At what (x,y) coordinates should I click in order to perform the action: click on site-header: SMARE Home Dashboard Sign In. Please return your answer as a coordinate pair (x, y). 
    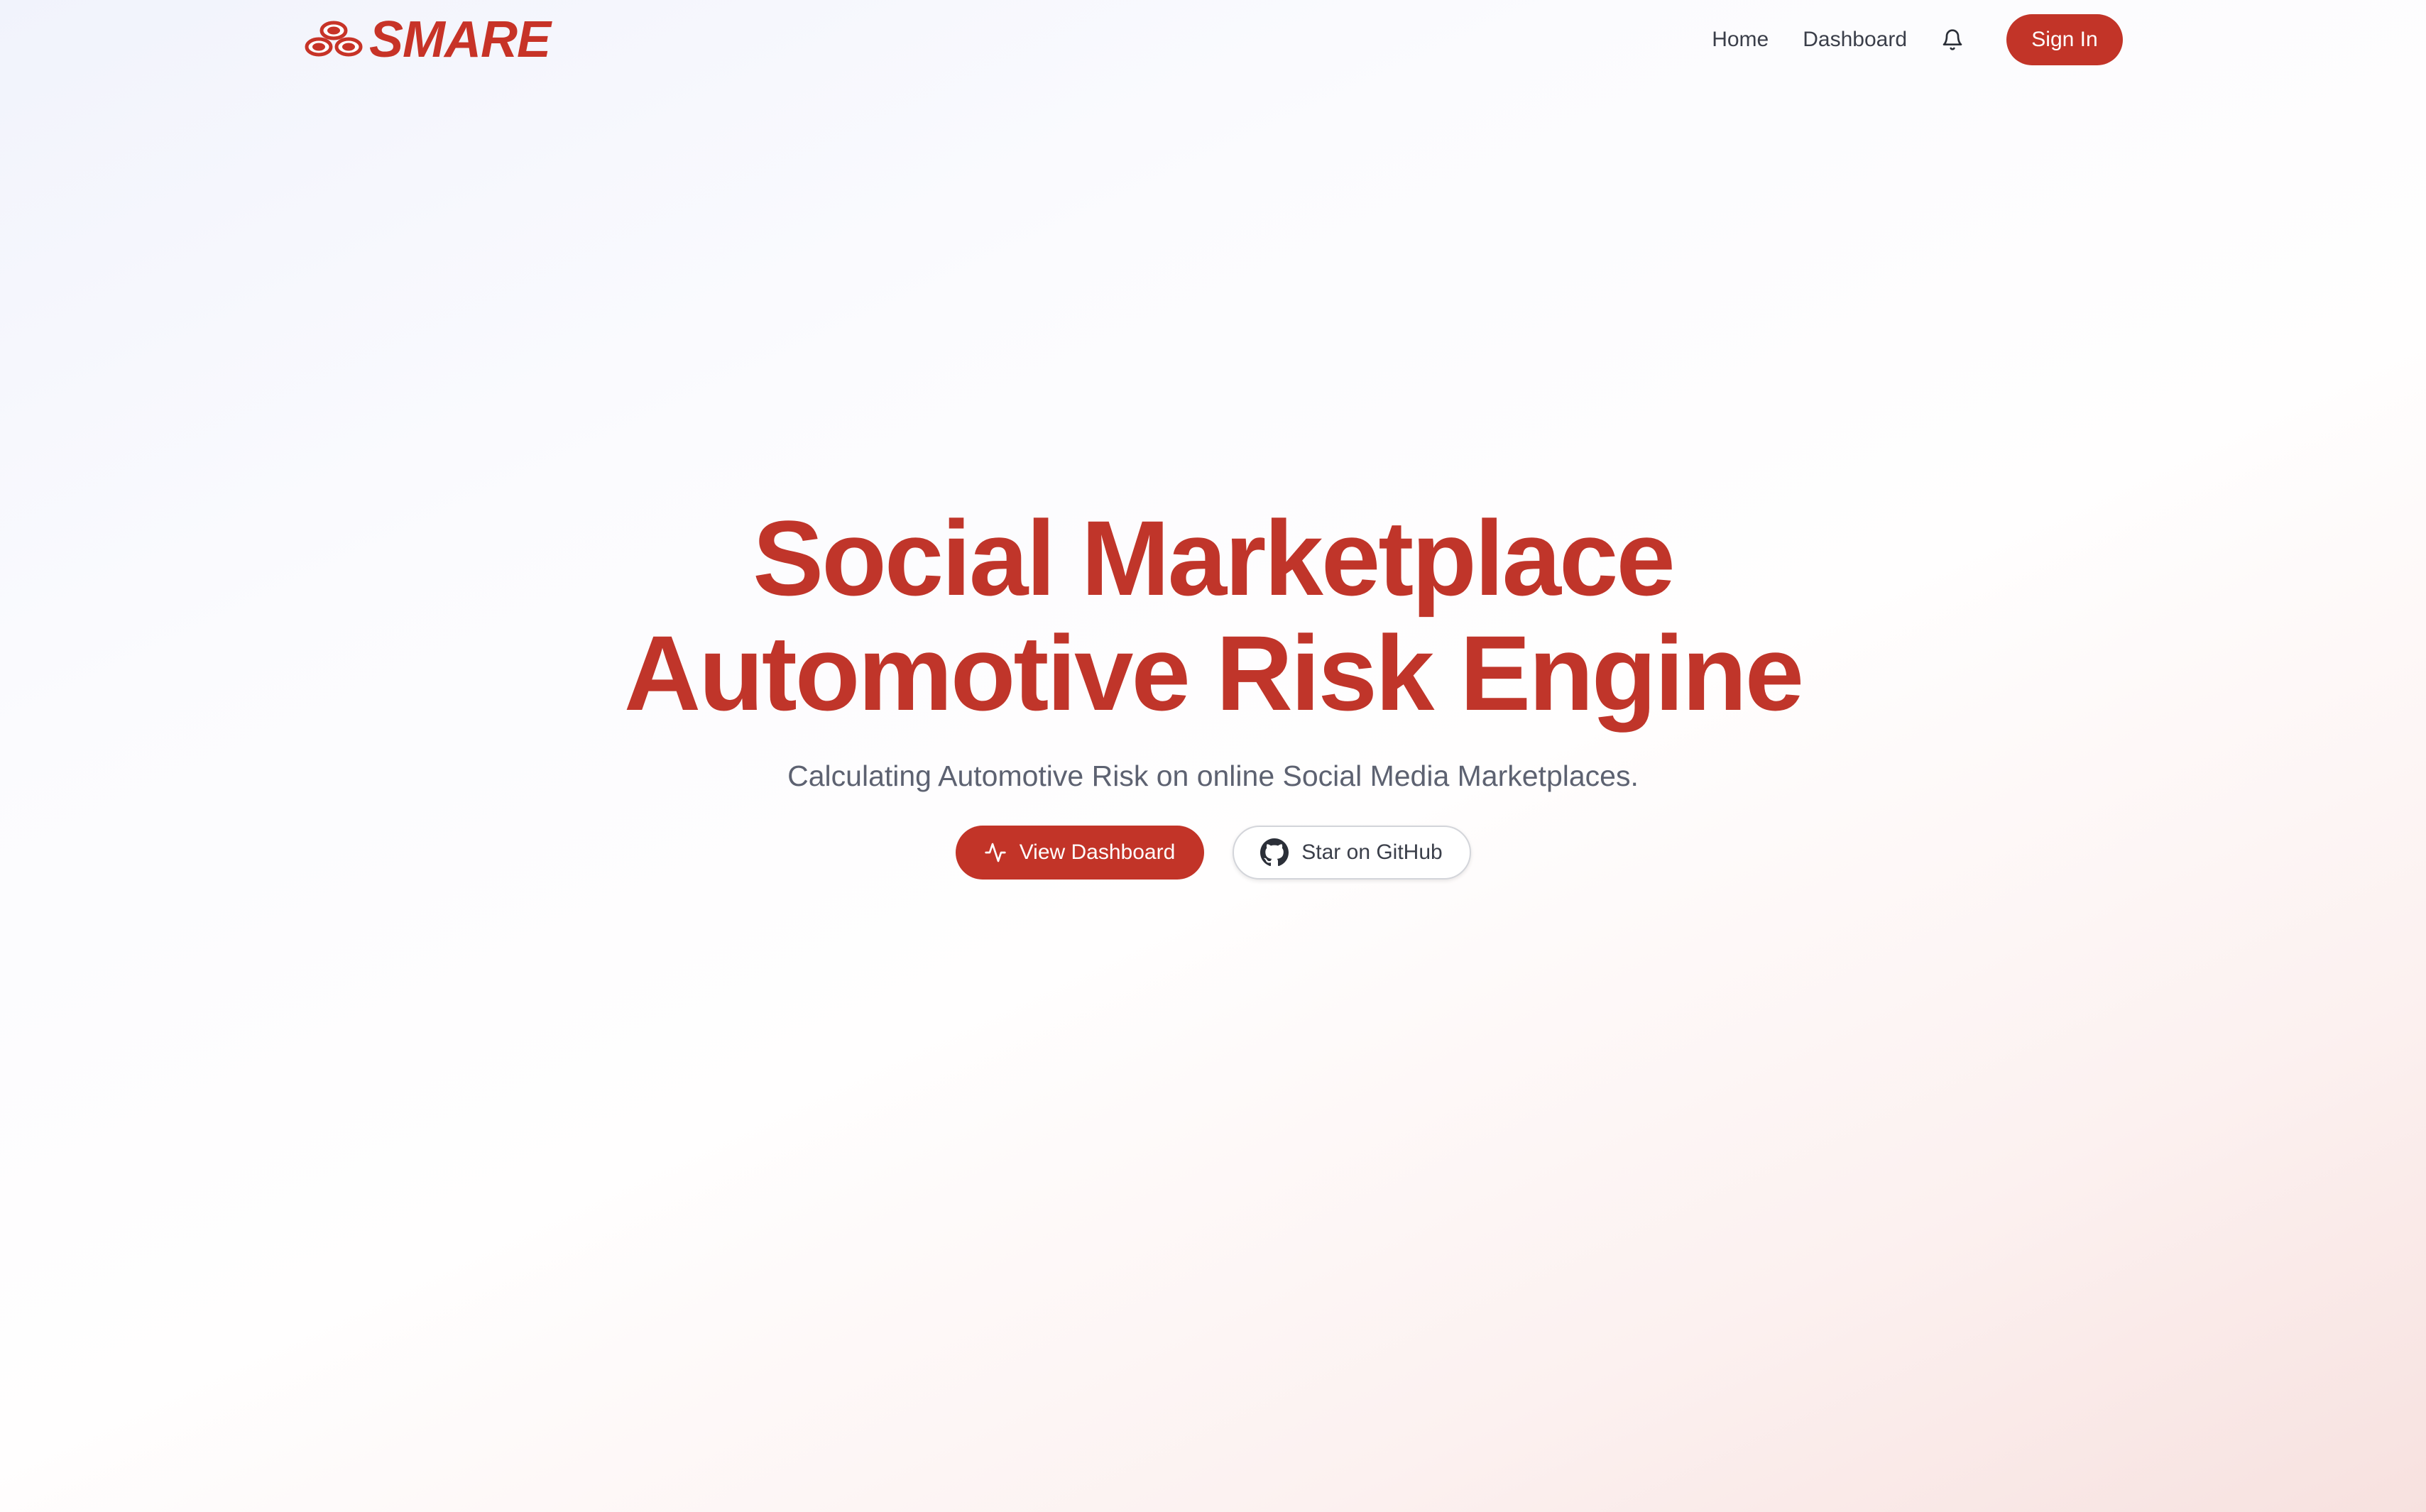
    Looking at the image, I should click on (1213, 40).